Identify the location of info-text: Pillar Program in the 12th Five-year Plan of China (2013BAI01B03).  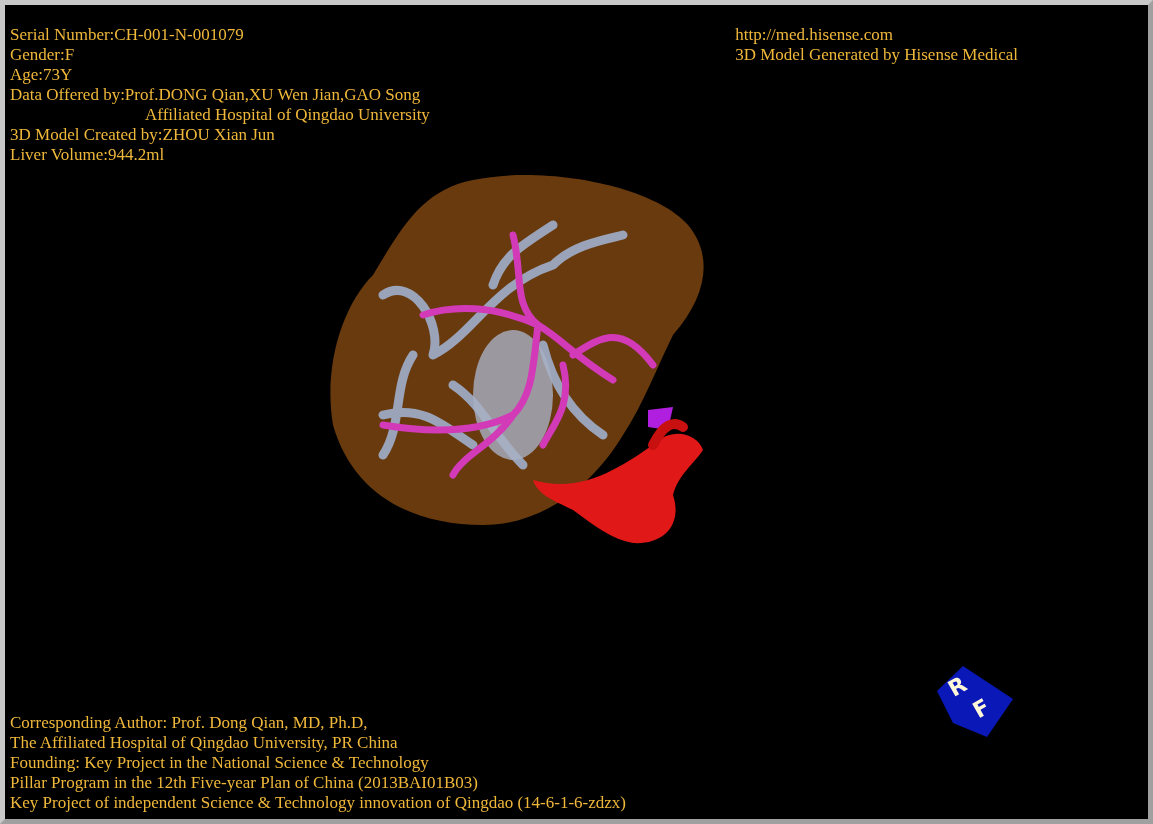
(244, 783).